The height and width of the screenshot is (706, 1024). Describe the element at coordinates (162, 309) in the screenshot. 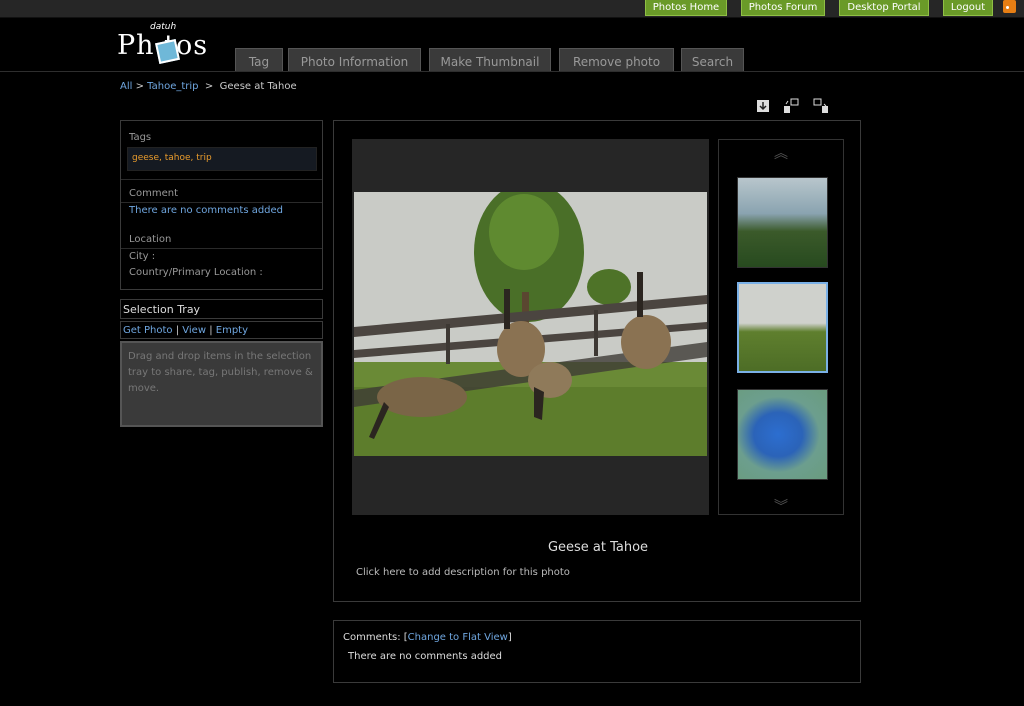

I see `selection-tray-title: Selection Tray` at that location.